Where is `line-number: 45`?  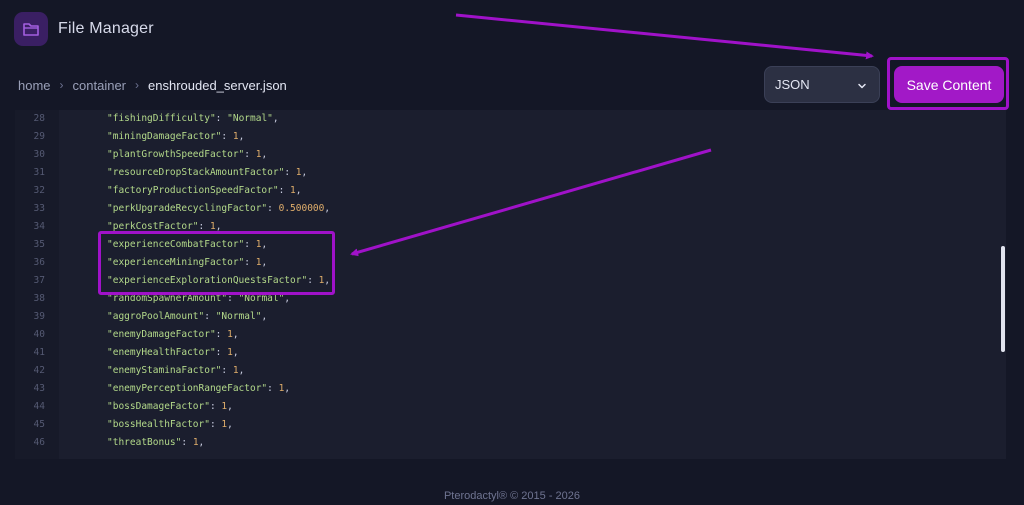 line-number: 45 is located at coordinates (39, 424).